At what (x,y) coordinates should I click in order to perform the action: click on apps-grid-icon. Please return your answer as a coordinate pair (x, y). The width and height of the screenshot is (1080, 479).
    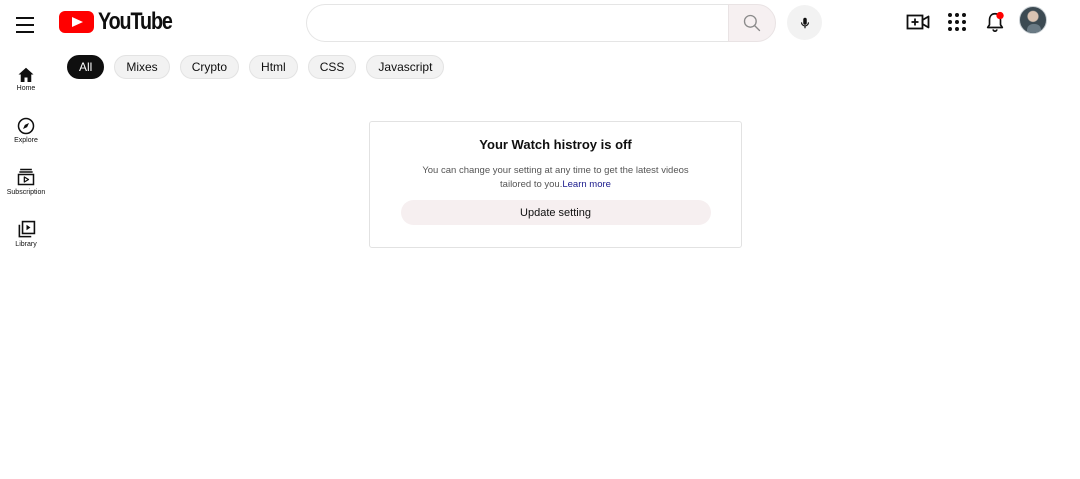
    Looking at the image, I should click on (957, 22).